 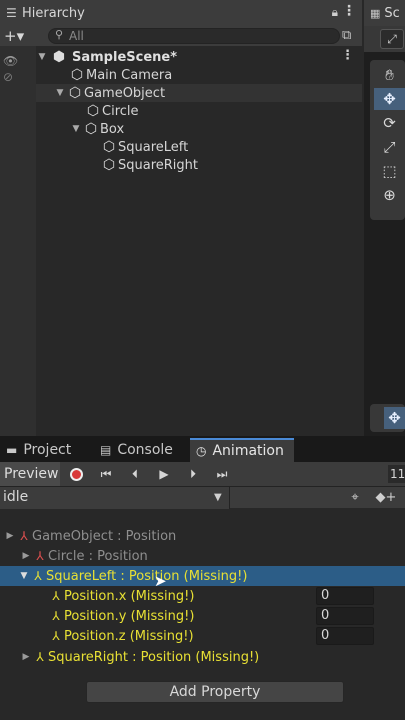 I want to click on search-input, so click(x=194, y=36).